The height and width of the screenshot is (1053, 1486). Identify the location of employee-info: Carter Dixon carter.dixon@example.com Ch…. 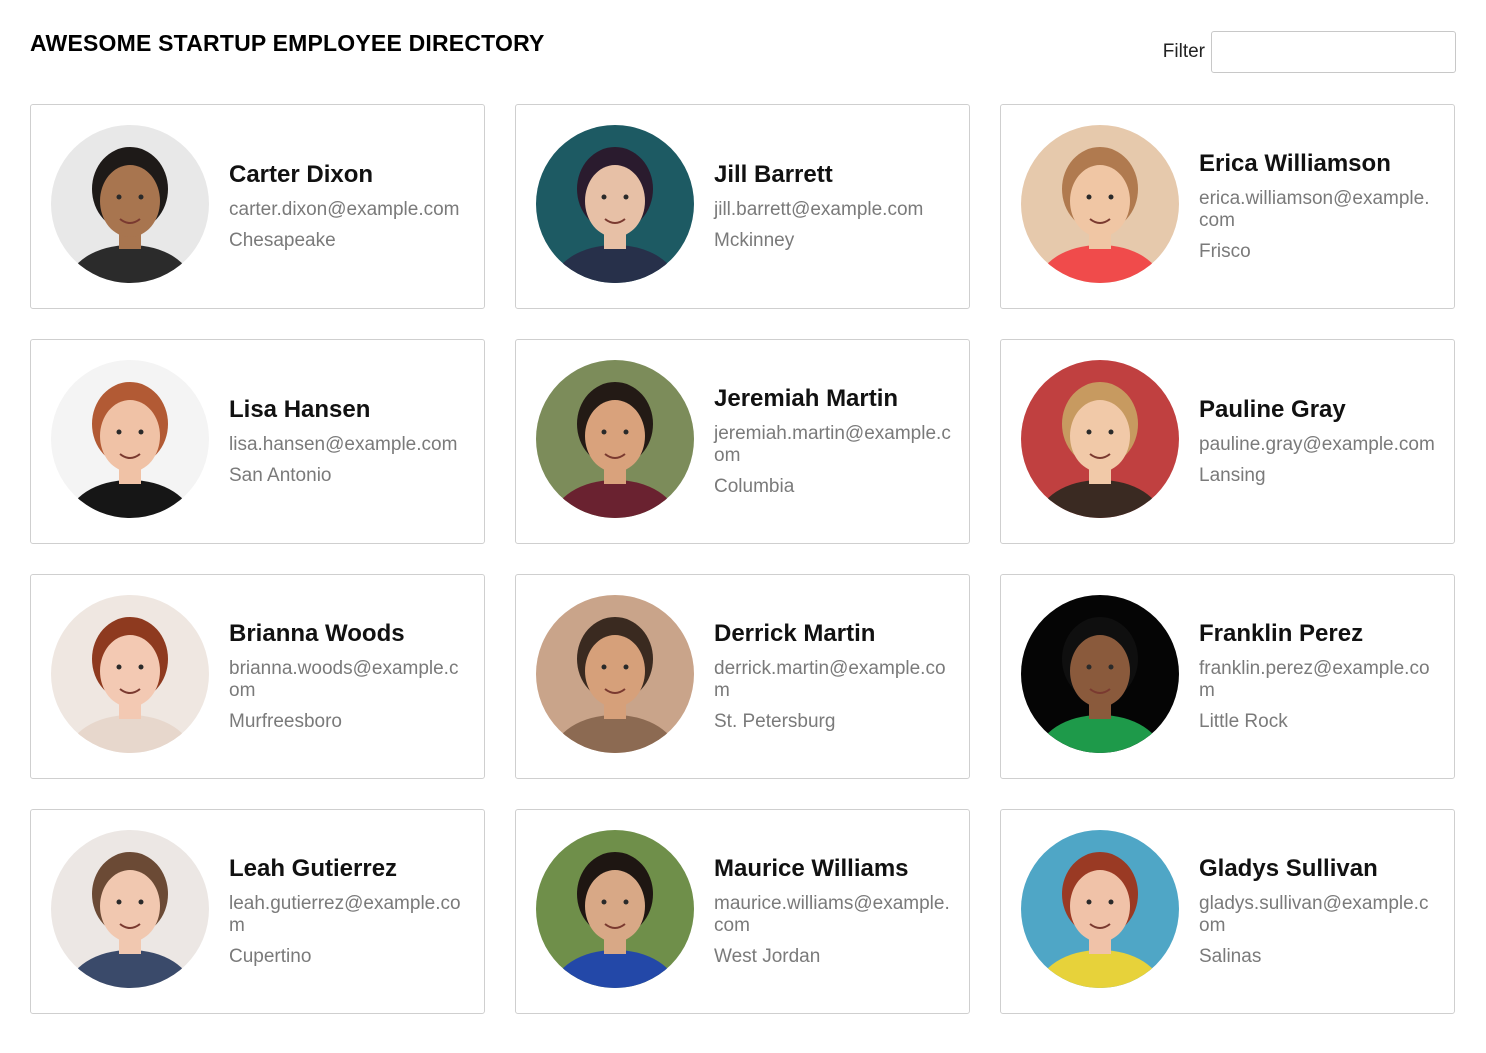
(347, 206).